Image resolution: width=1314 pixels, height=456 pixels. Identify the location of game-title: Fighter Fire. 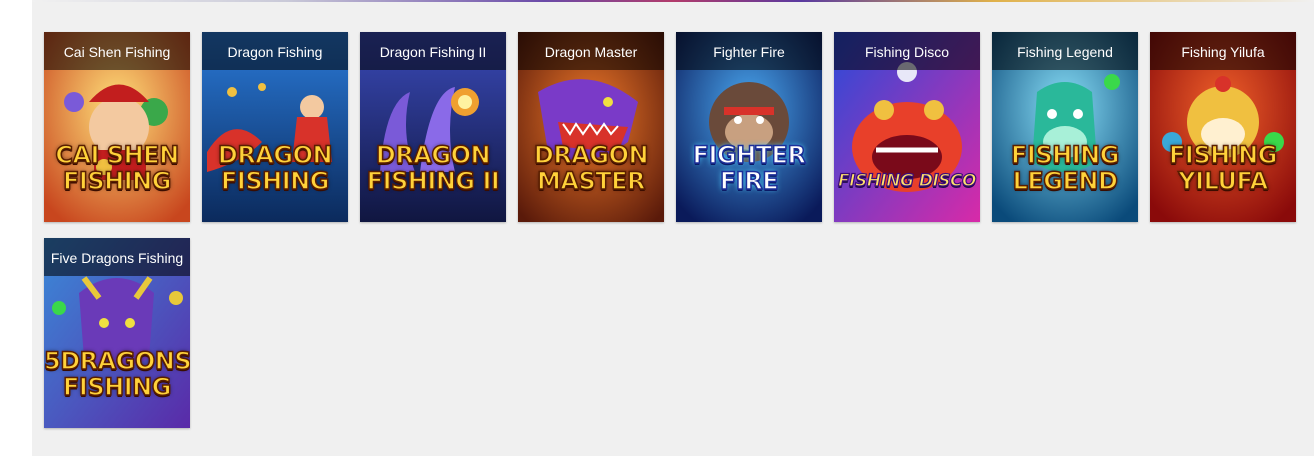
(749, 51).